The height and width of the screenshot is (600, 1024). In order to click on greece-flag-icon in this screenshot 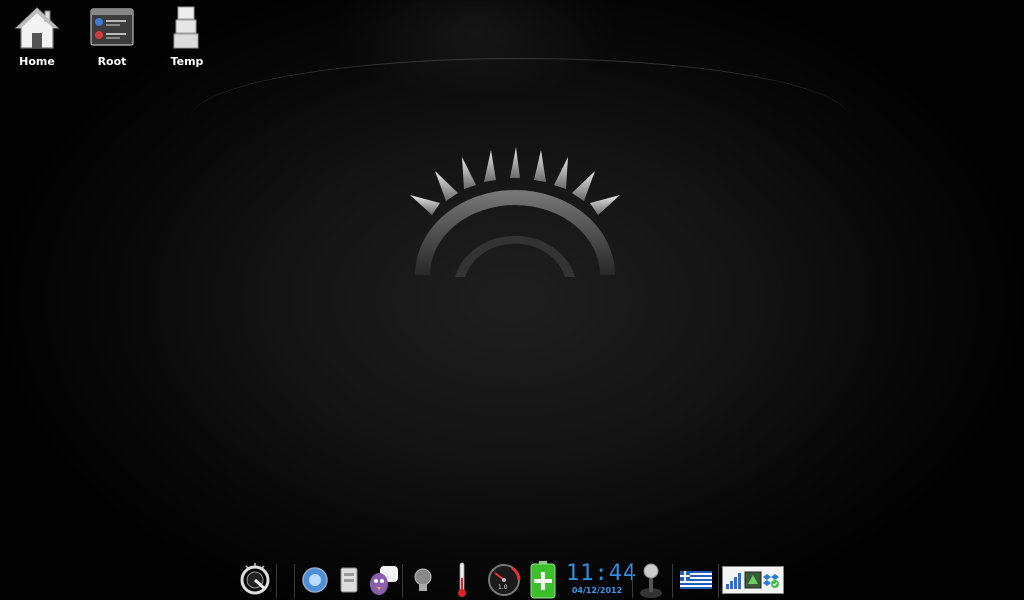, I will do `click(696, 580)`.